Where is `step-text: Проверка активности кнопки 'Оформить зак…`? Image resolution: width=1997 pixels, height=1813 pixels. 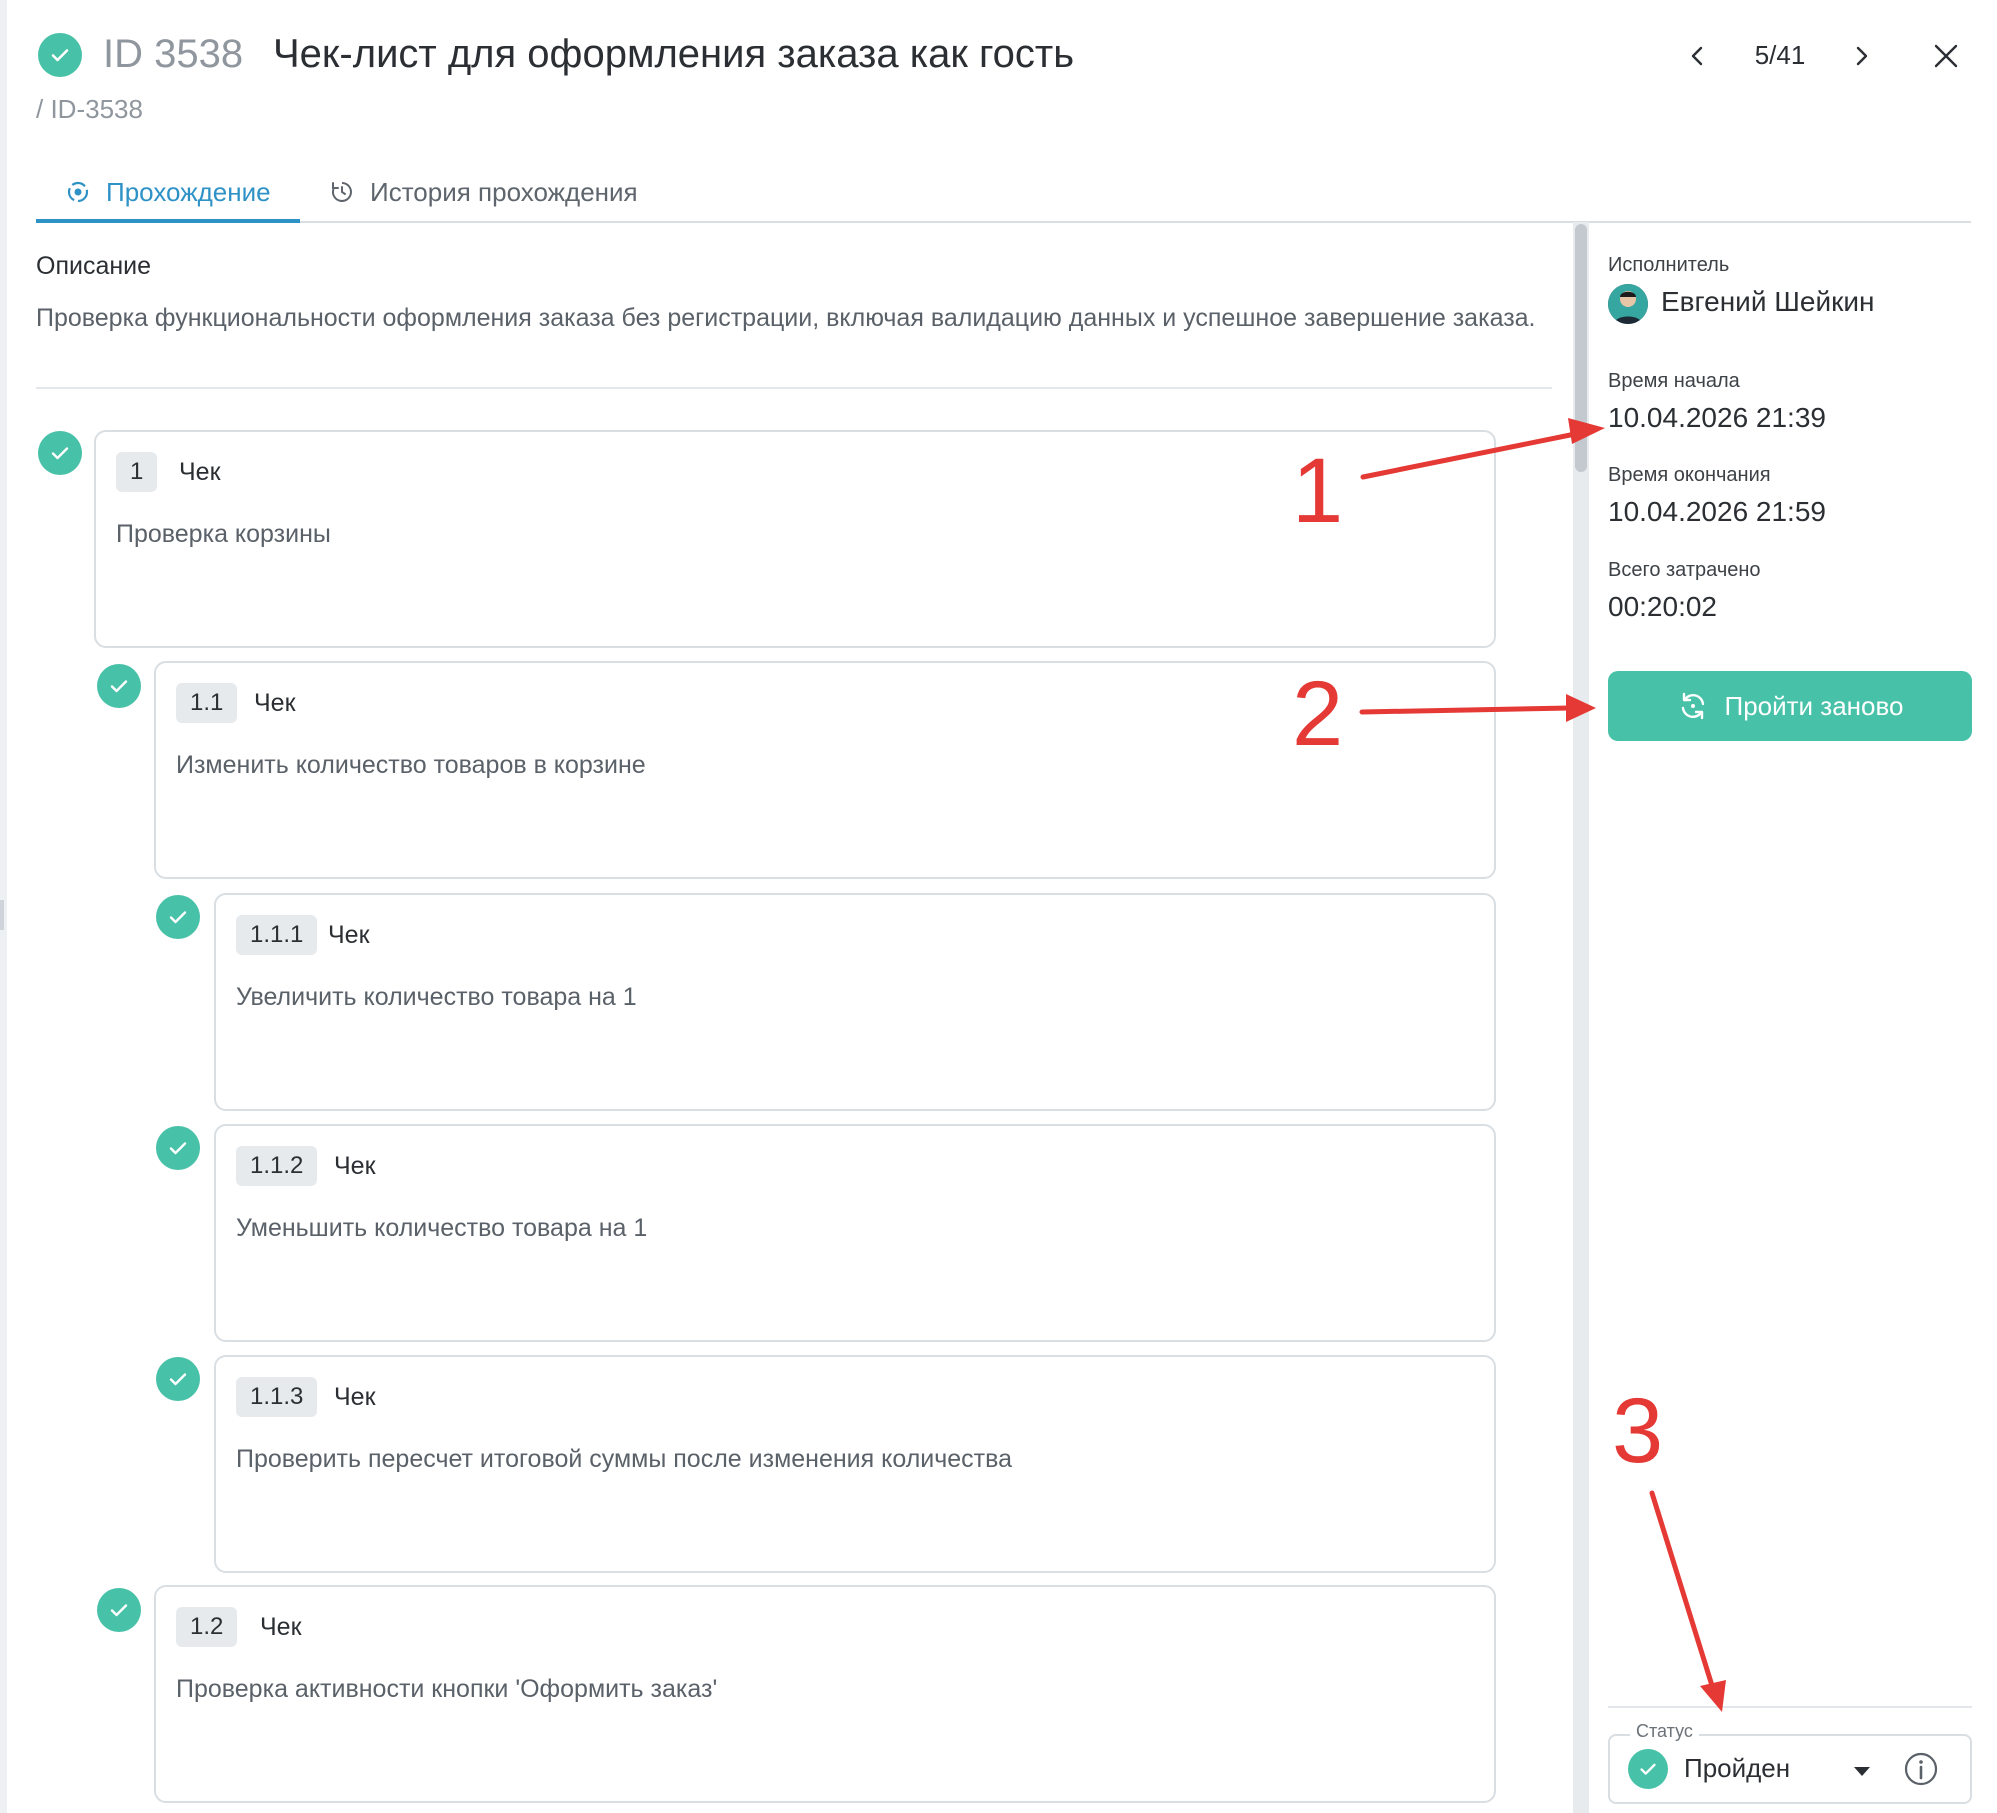 step-text: Проверка активности кнопки 'Оформить зак… is located at coordinates (447, 1689).